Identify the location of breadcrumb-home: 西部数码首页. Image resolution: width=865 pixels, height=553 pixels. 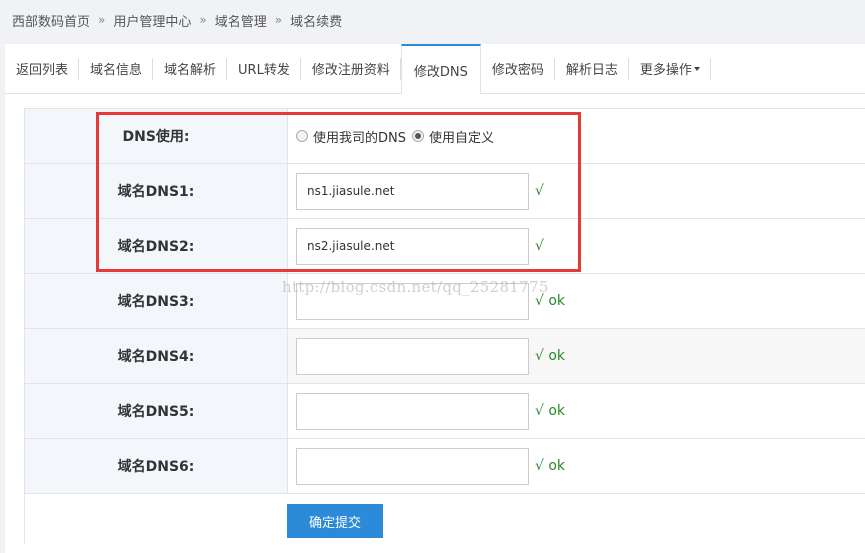
(51, 20).